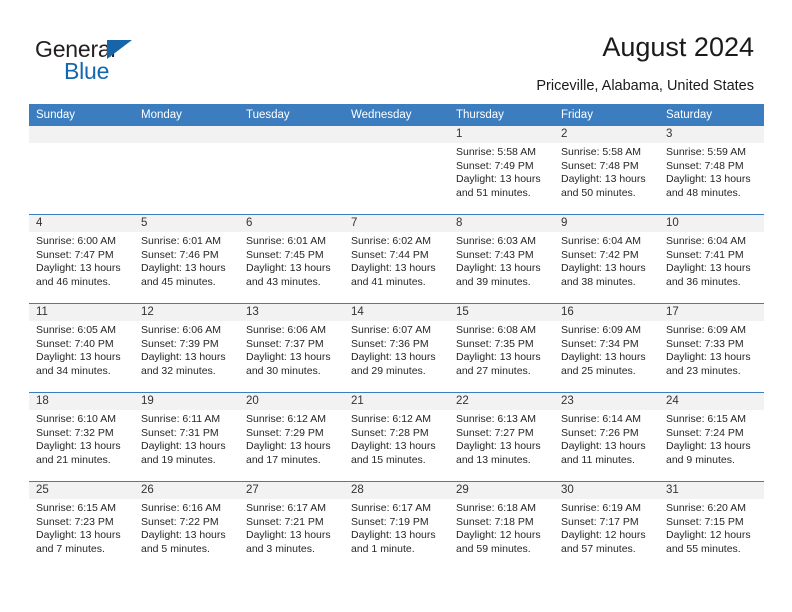  I want to click on sunrise-text: Sunrise: 6:05 AM, so click(76, 330).